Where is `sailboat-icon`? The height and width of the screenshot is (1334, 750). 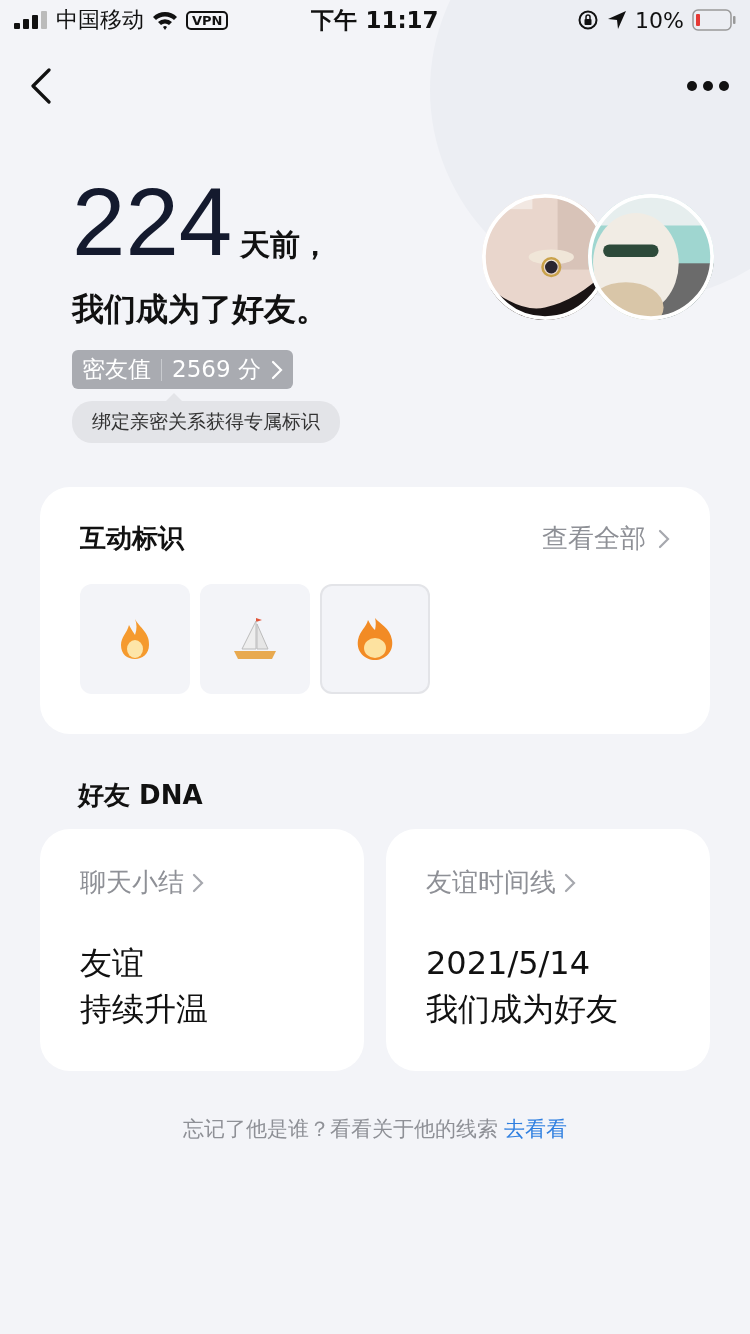 sailboat-icon is located at coordinates (255, 639).